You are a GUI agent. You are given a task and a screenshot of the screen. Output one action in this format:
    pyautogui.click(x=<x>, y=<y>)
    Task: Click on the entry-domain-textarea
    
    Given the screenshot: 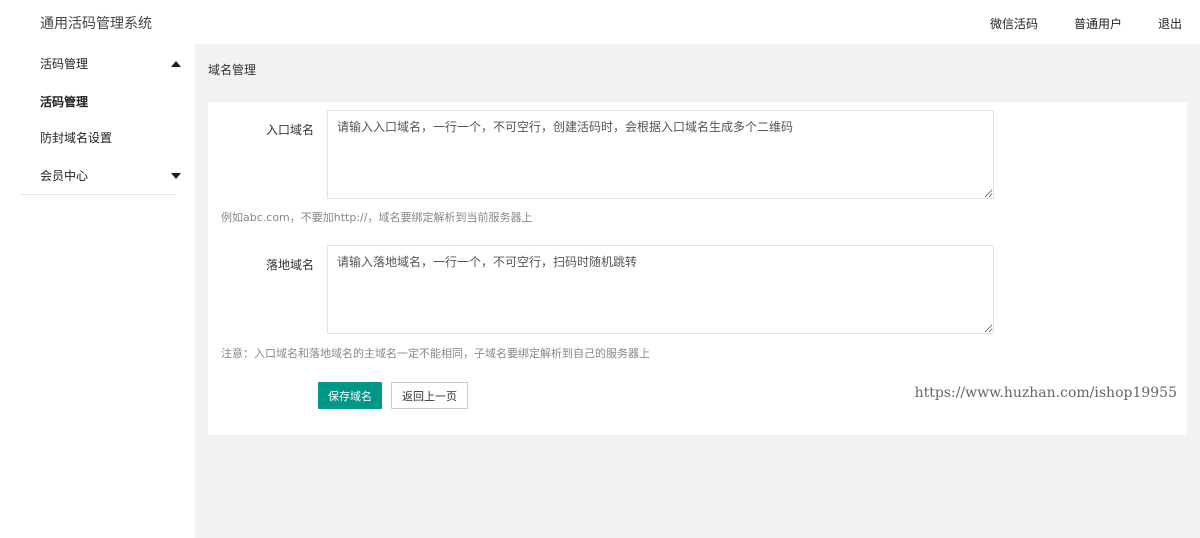 What is the action you would take?
    pyautogui.click(x=660, y=154)
    